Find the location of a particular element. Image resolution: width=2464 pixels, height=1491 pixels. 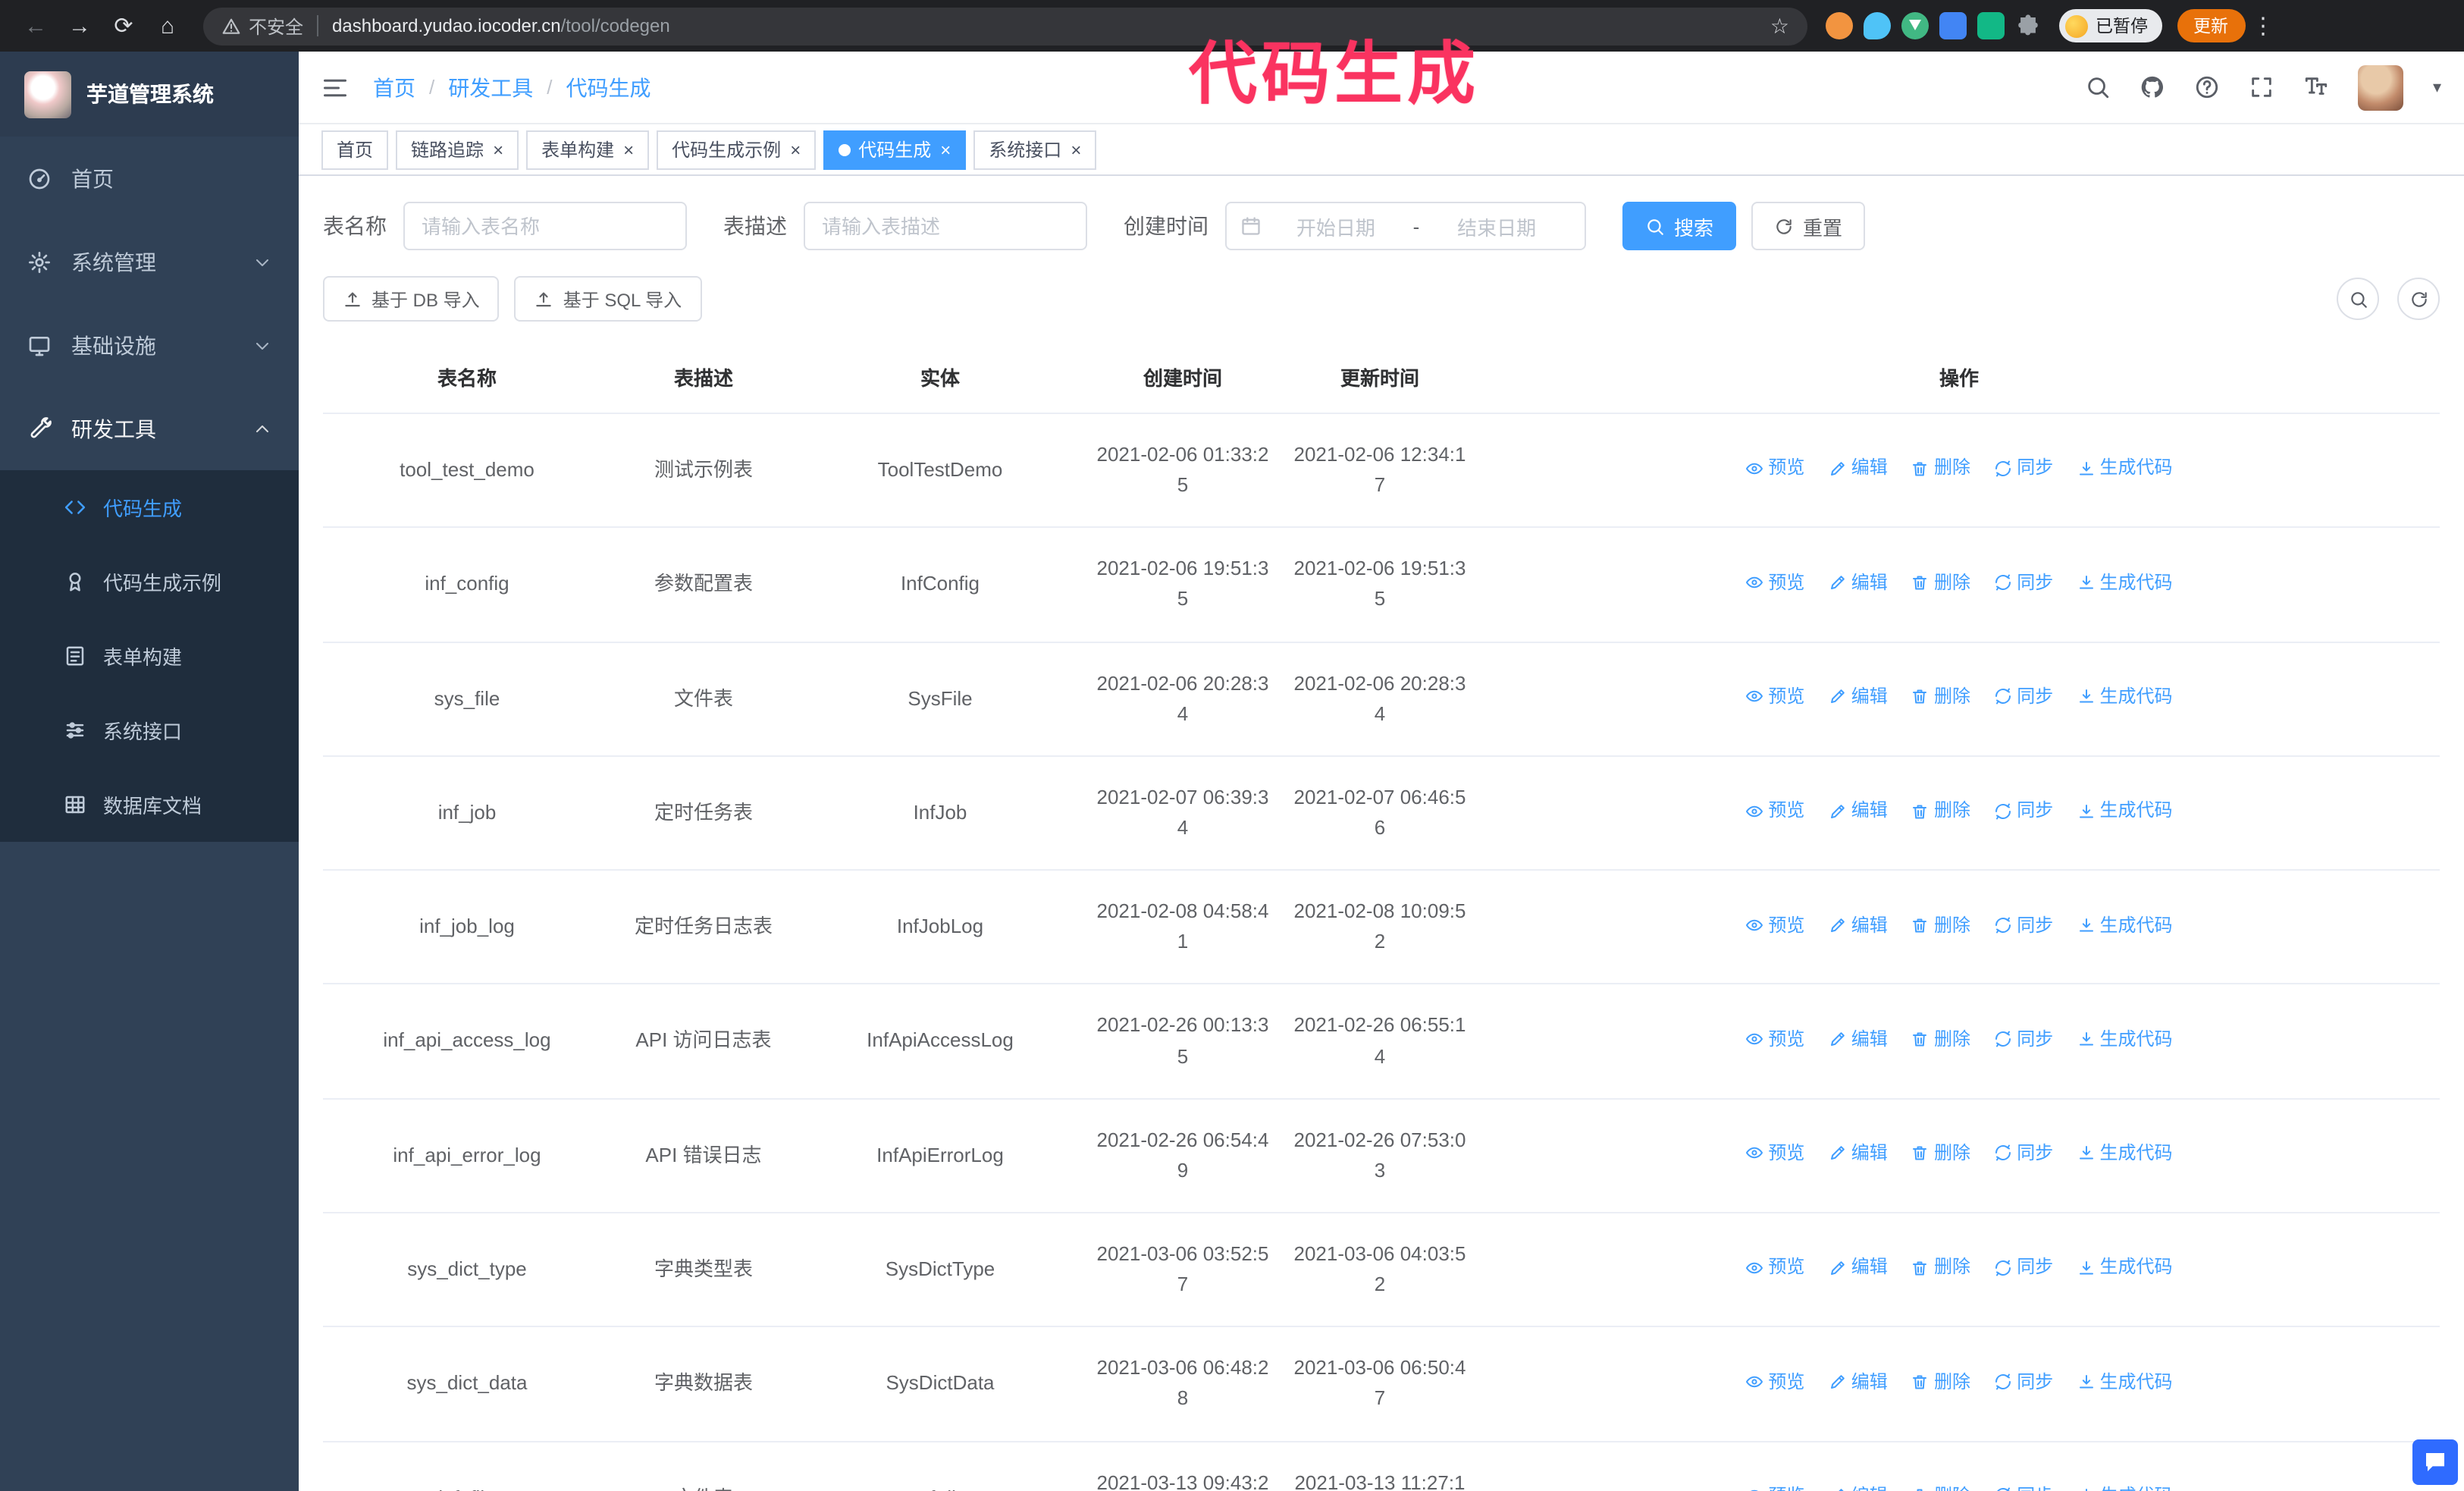

sidebar-fold-icon is located at coordinates (335, 87).